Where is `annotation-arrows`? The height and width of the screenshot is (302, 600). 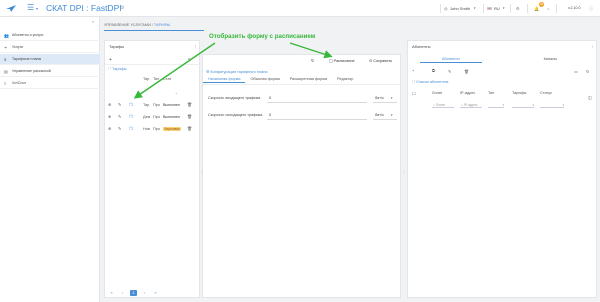
annotation-arrows is located at coordinates (233, 70).